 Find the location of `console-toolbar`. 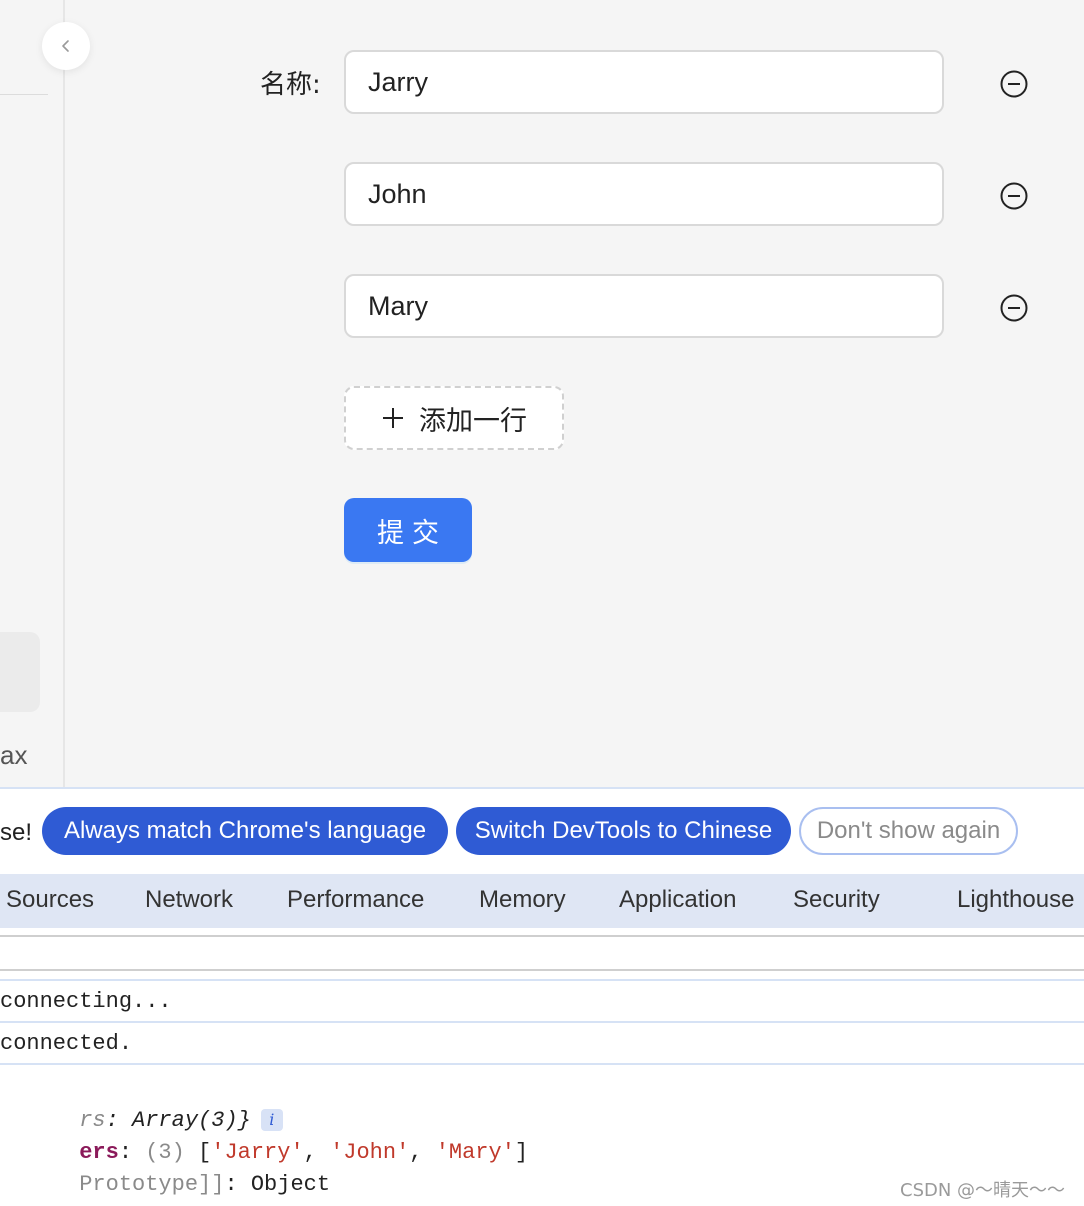

console-toolbar is located at coordinates (542, 953).